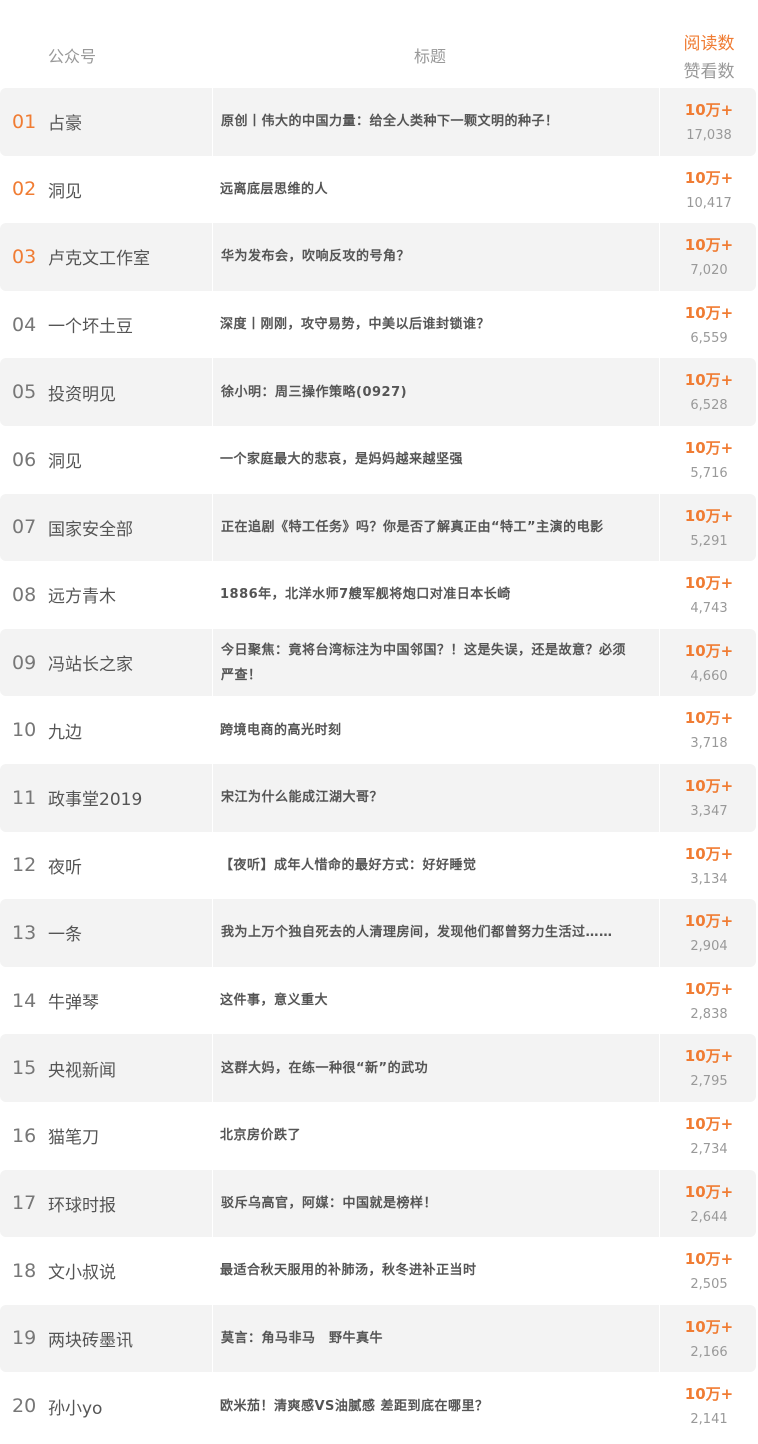 This screenshot has height=1444, width=758. What do you see at coordinates (281, 730) in the screenshot?
I see `article-title: 跨境电商的高光时刻` at bounding box center [281, 730].